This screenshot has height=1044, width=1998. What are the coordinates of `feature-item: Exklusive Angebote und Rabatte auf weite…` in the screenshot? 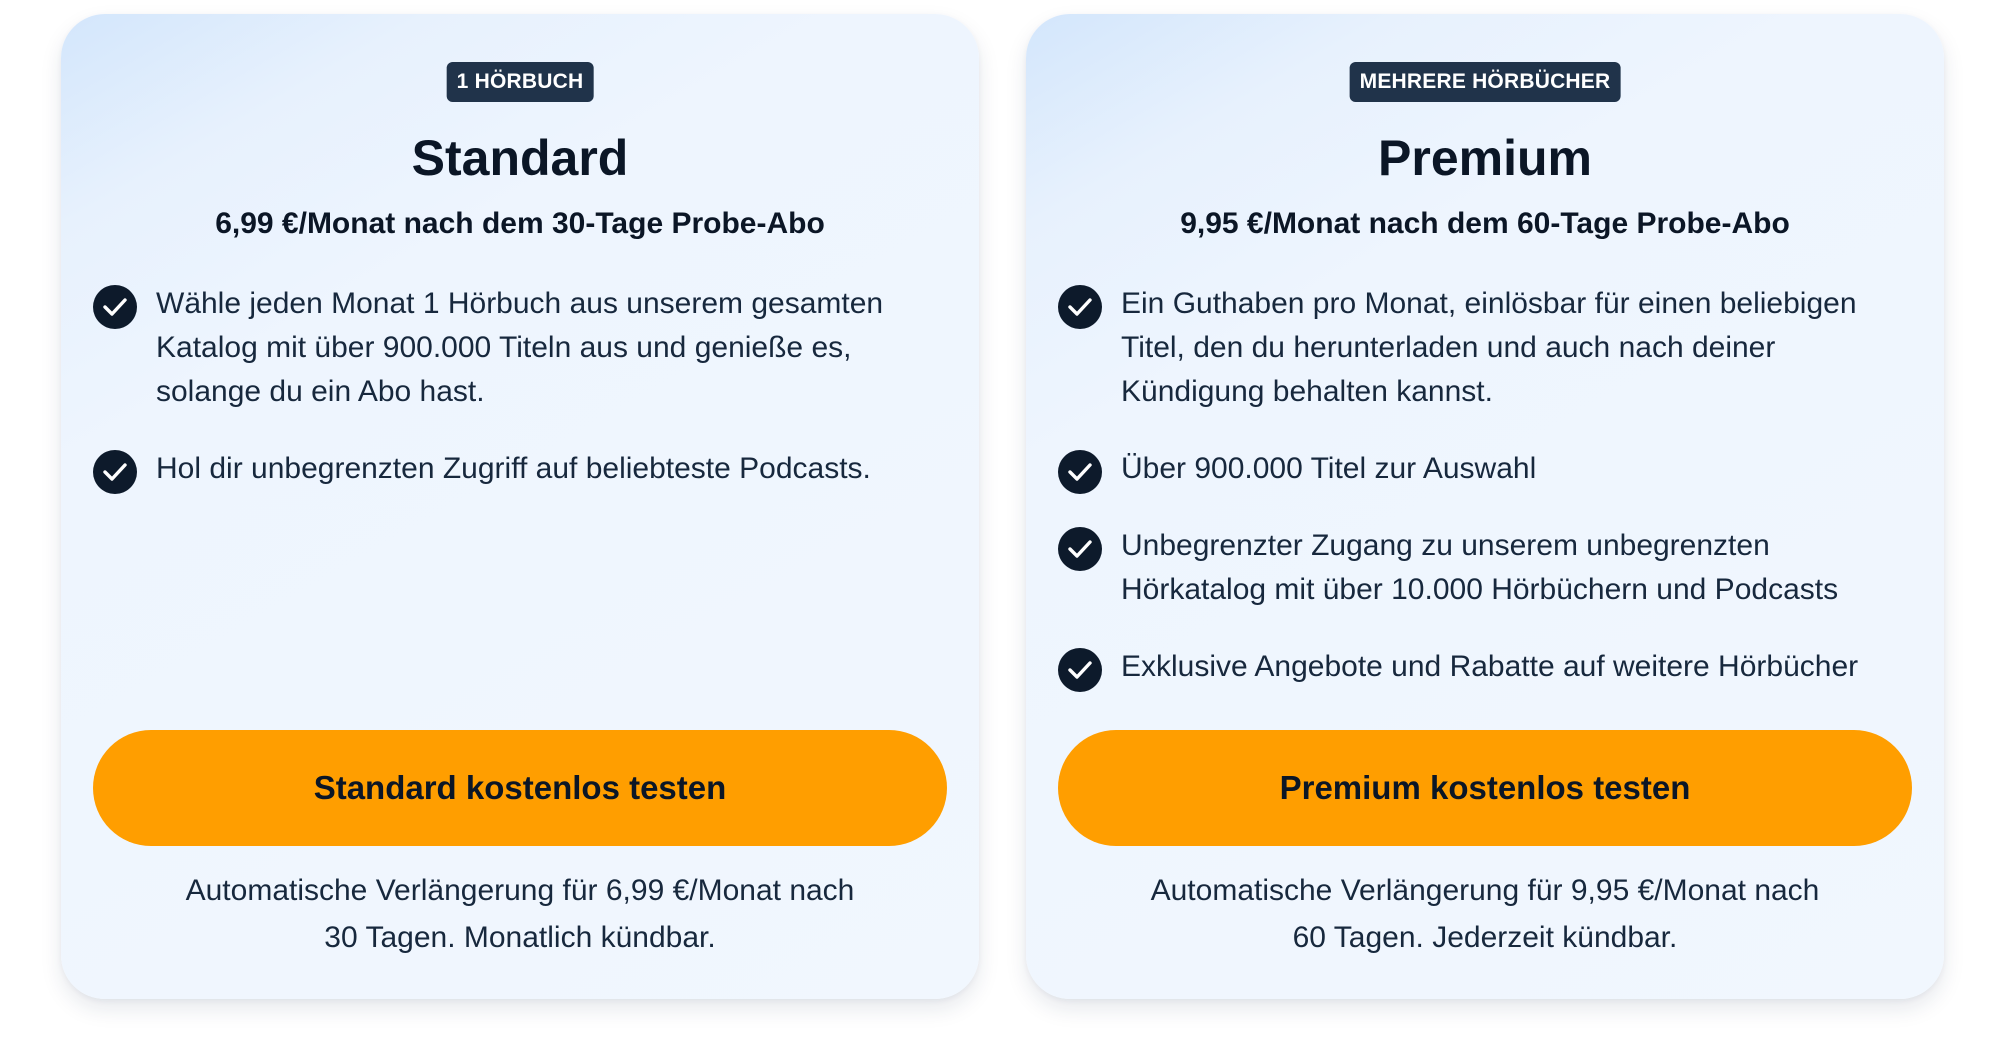 It's located at (1486, 668).